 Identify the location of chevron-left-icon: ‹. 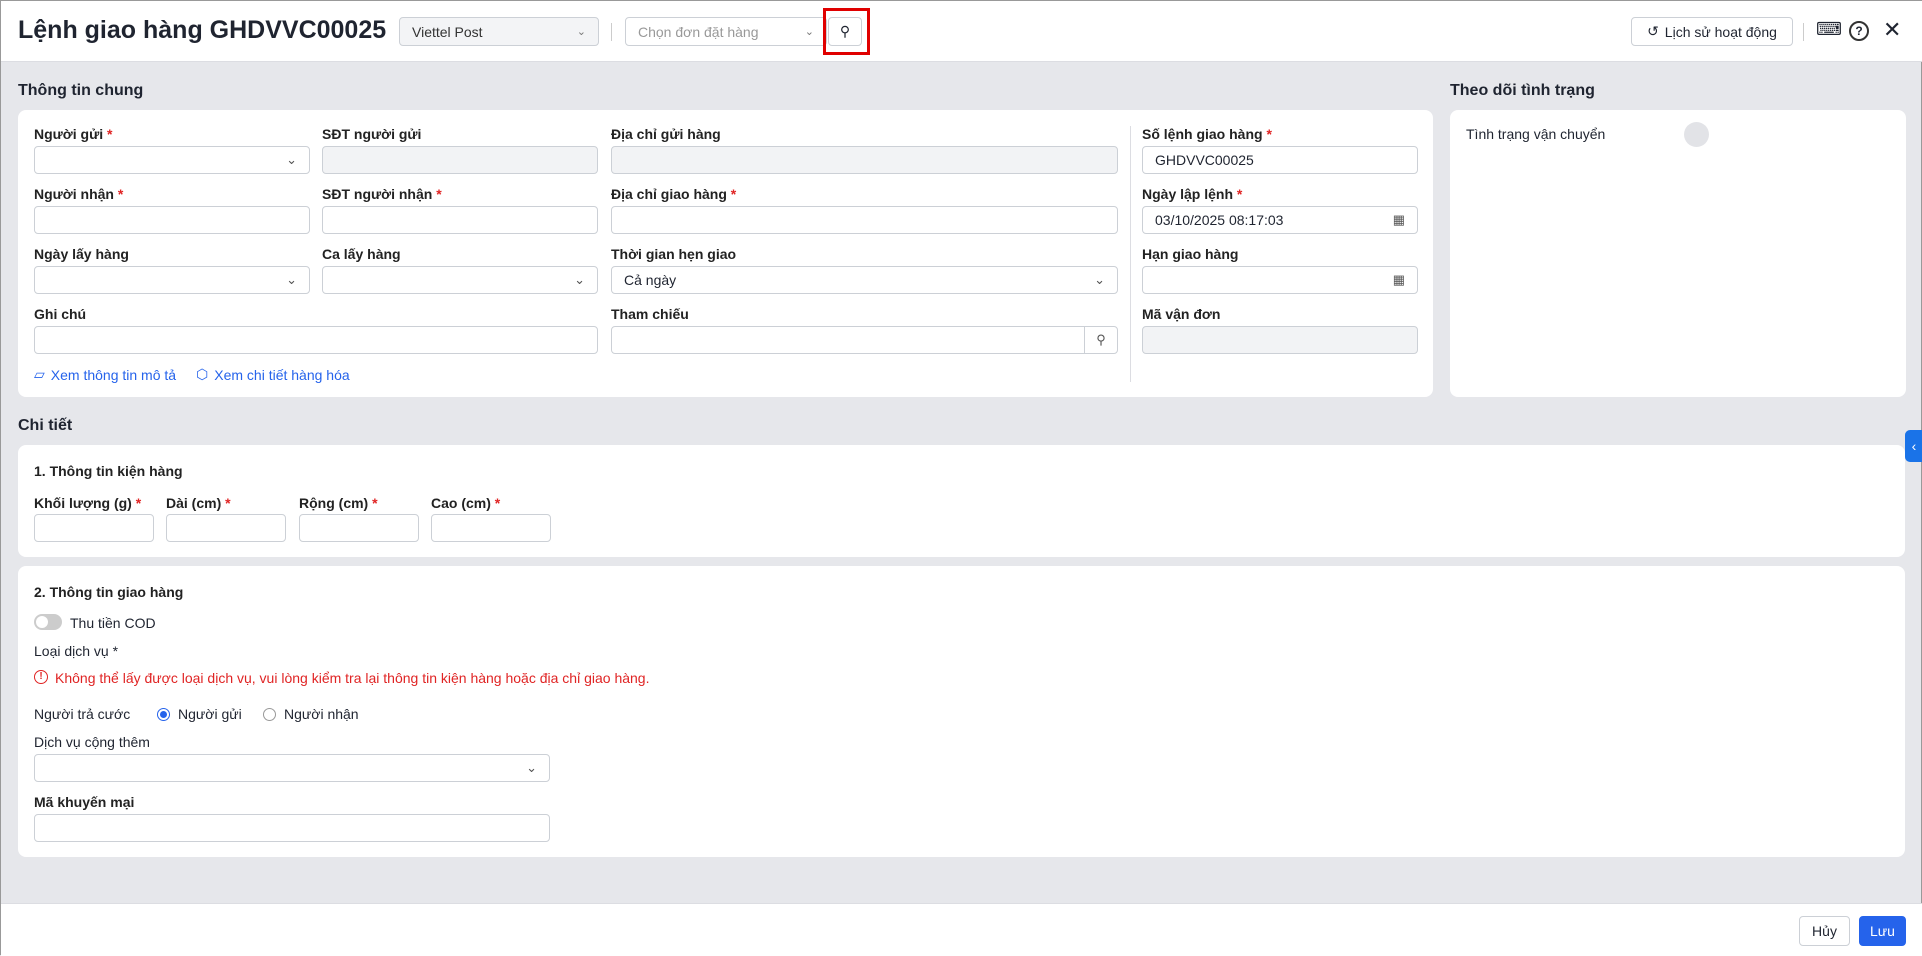
(1914, 446).